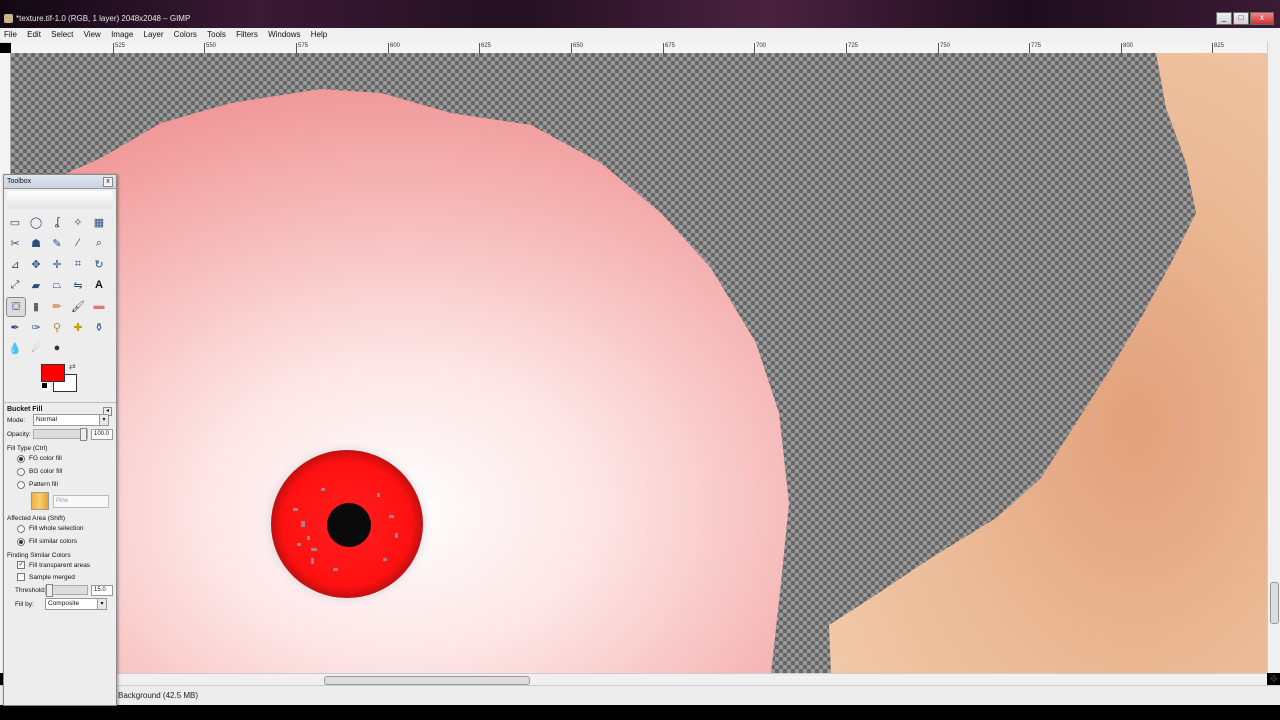  Describe the element at coordinates (60, 484) in the screenshot. I see `pattern-fill-option: Pattern fill` at that location.